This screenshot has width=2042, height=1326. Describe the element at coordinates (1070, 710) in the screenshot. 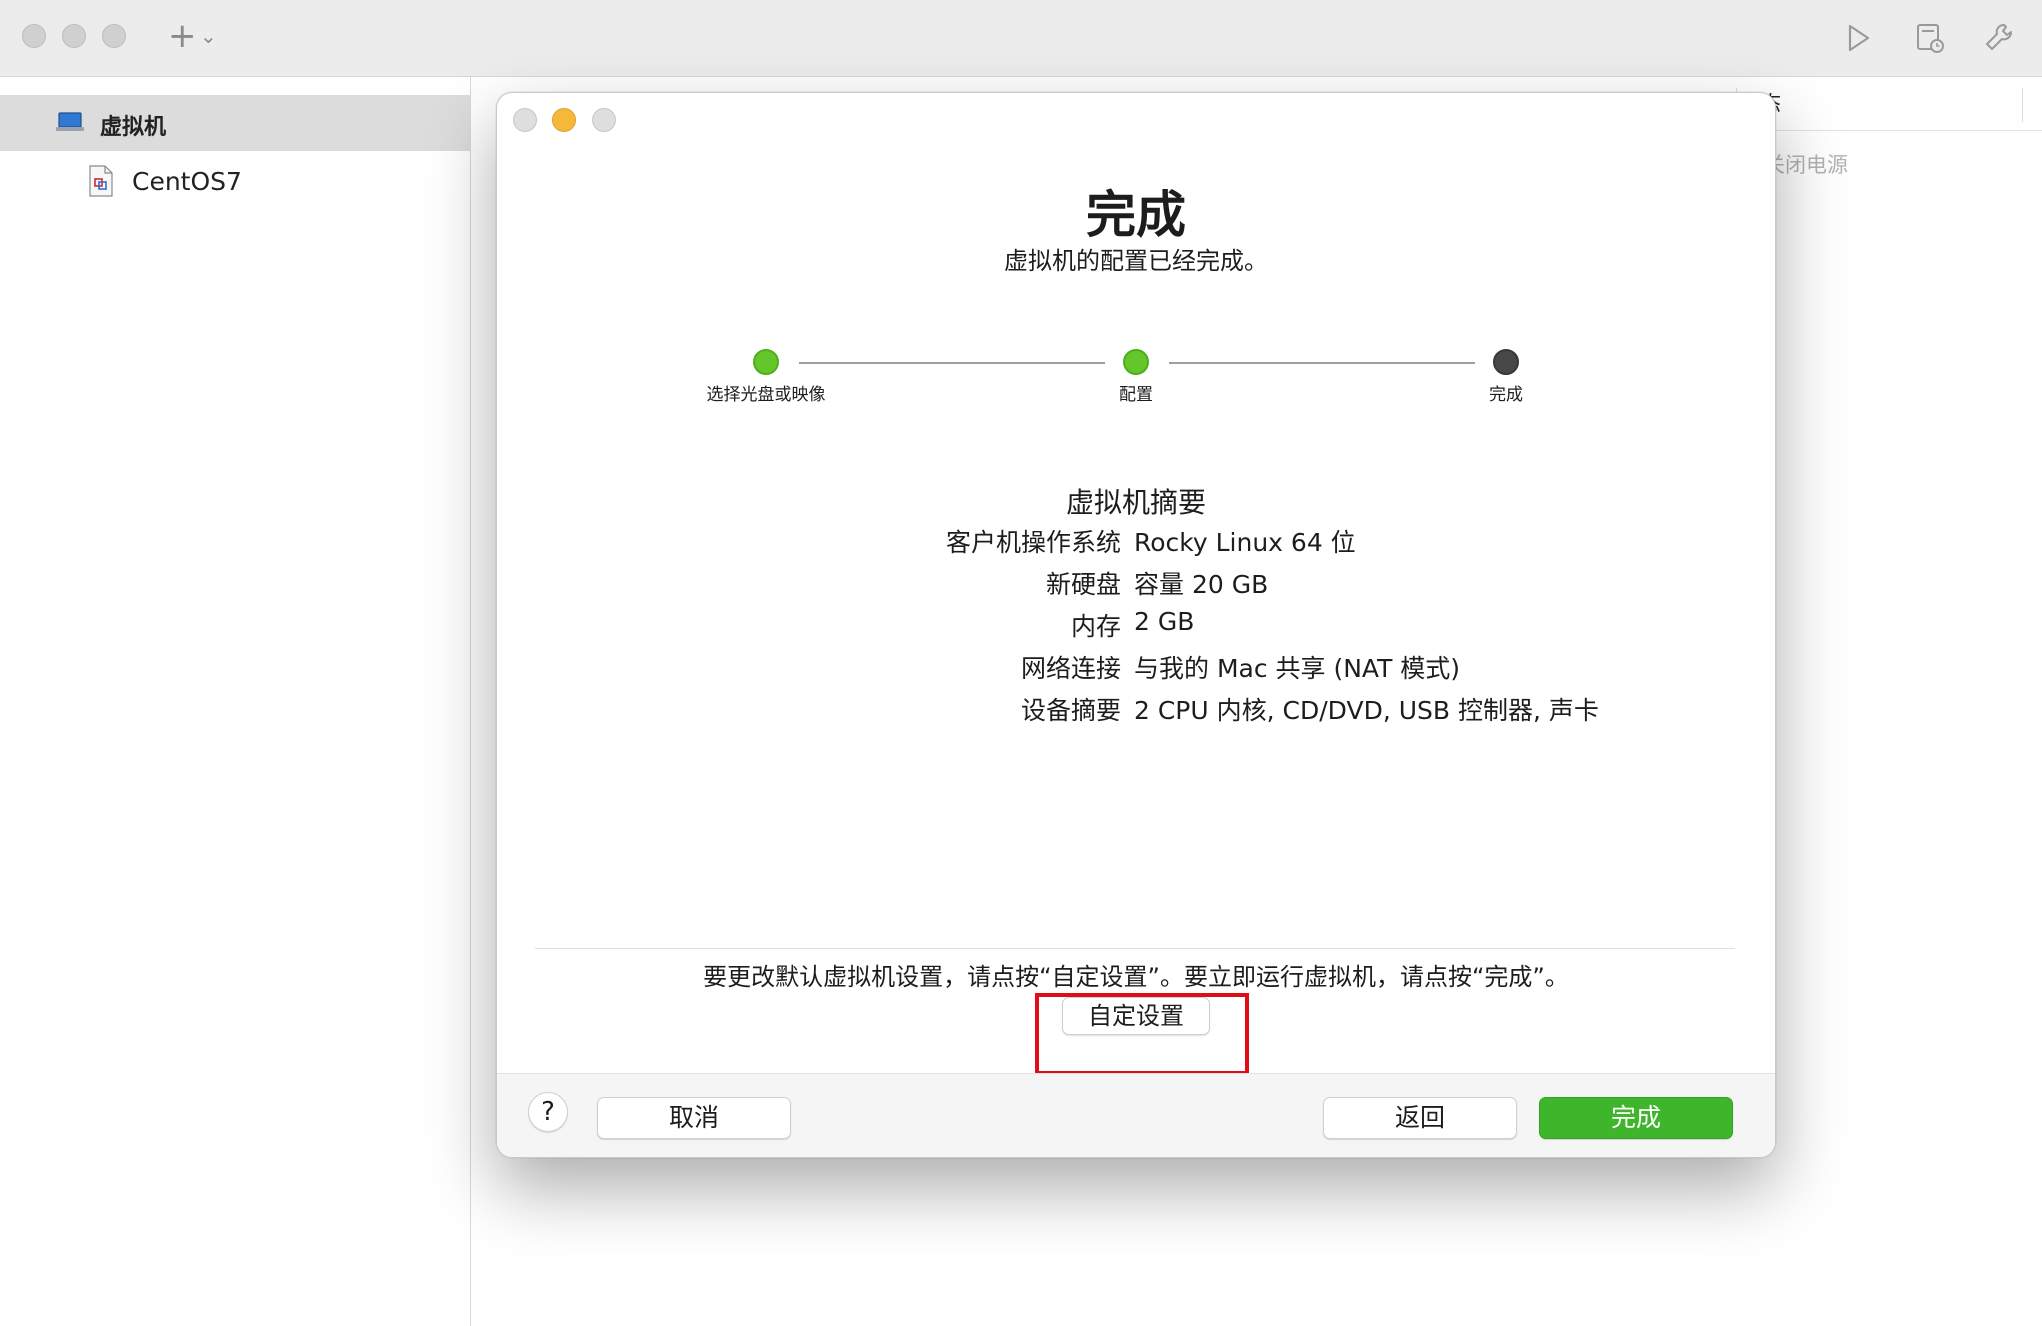

I see `summary-key: 设备摘要` at that location.